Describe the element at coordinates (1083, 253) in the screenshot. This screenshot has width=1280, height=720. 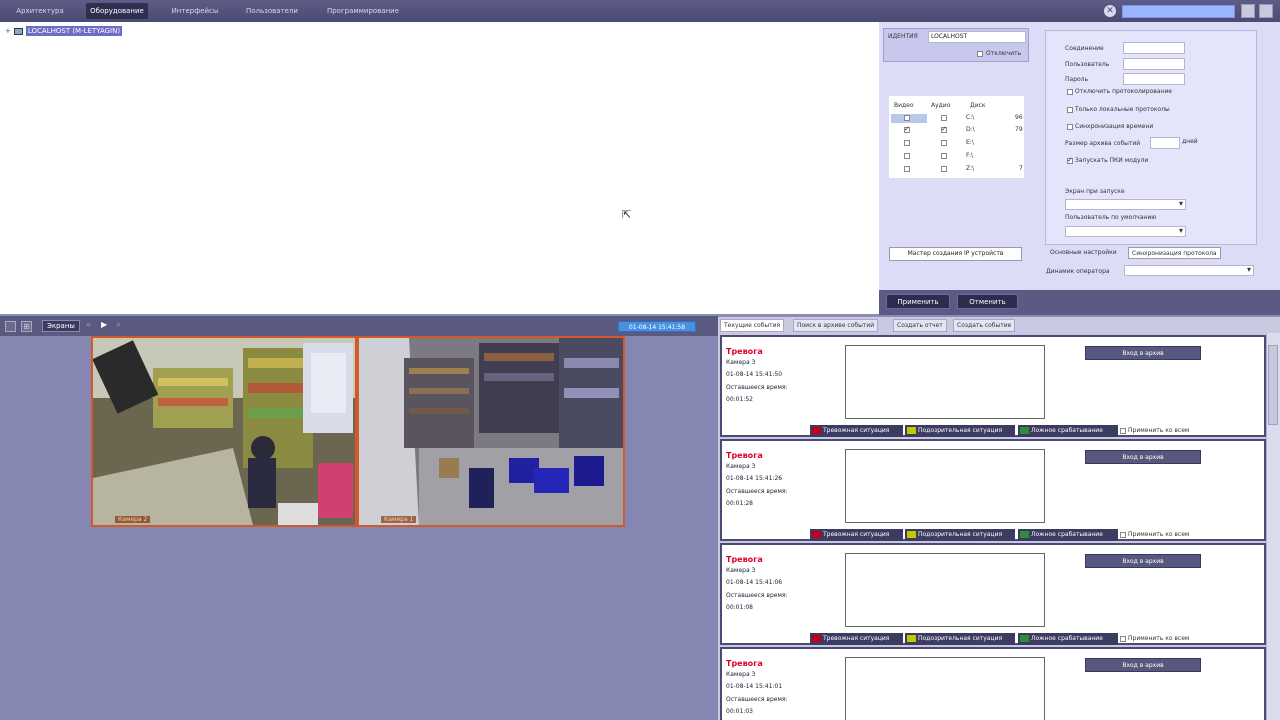
I see `tab-main-settings: Основные настройки` at that location.